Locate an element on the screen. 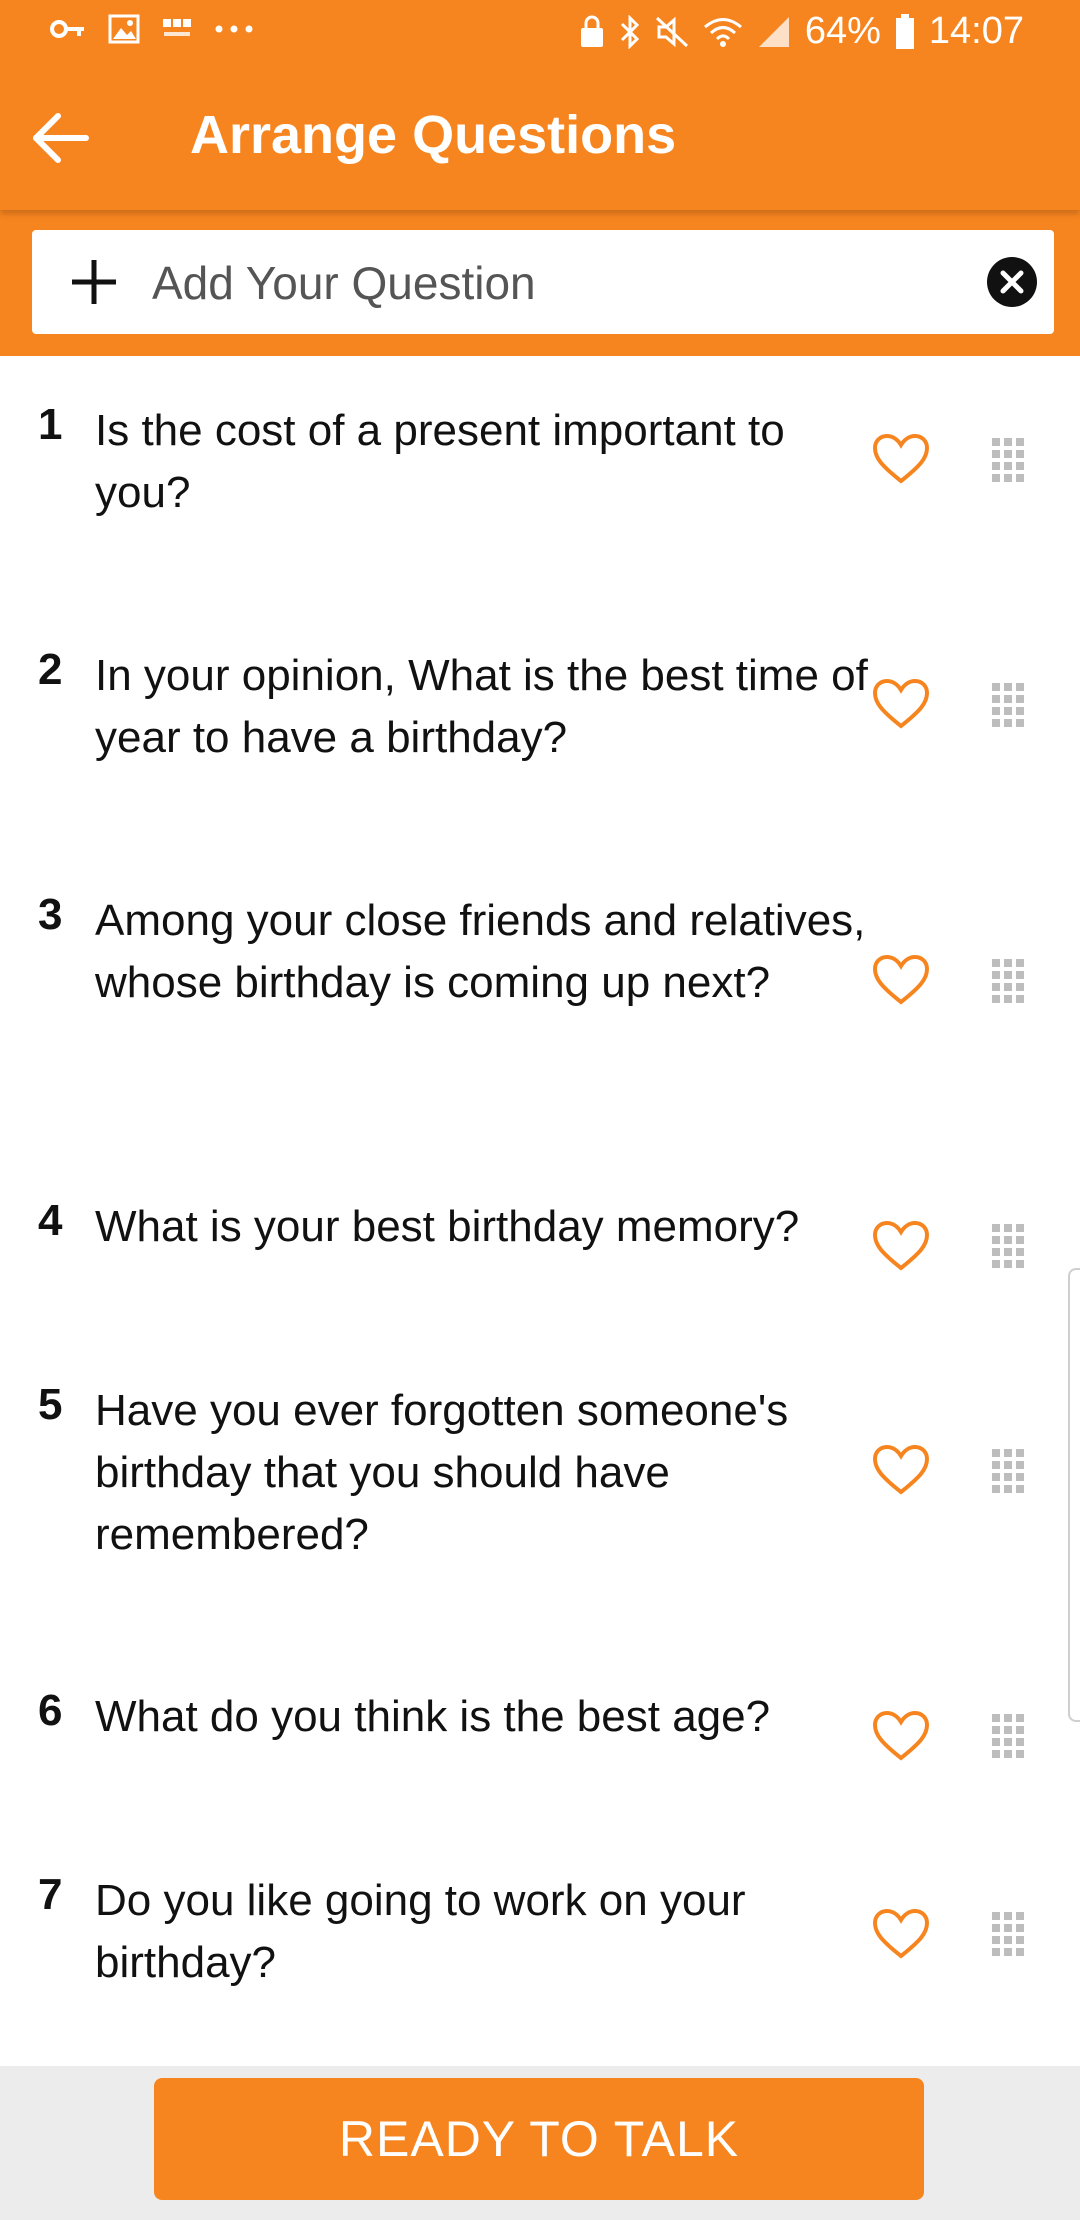 Image resolution: width=1080 pixels, height=2220 pixels. battery-percent: 64% is located at coordinates (842, 31).